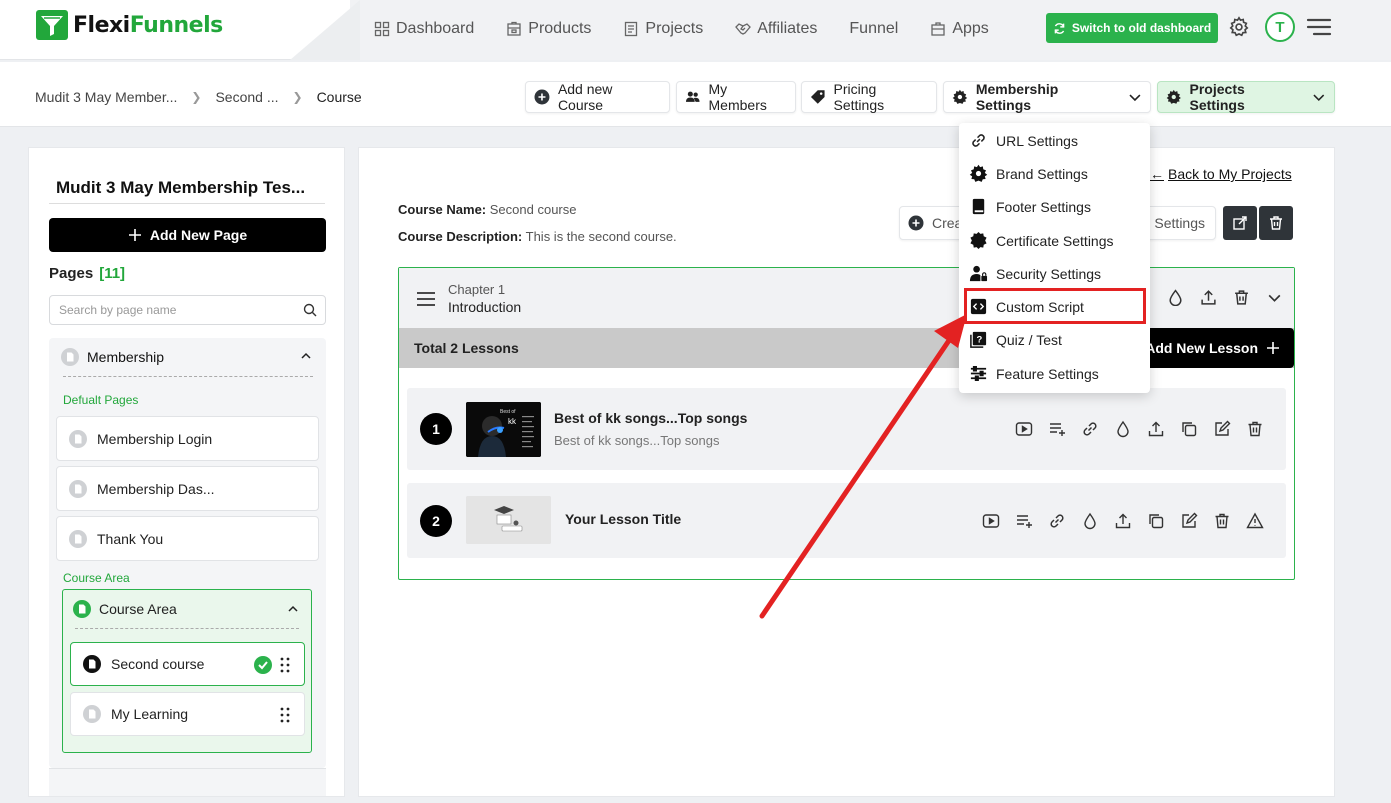 Image resolution: width=1391 pixels, height=803 pixels. Describe the element at coordinates (512, 421) in the screenshot. I see `thumb-text-line2: kk` at that location.